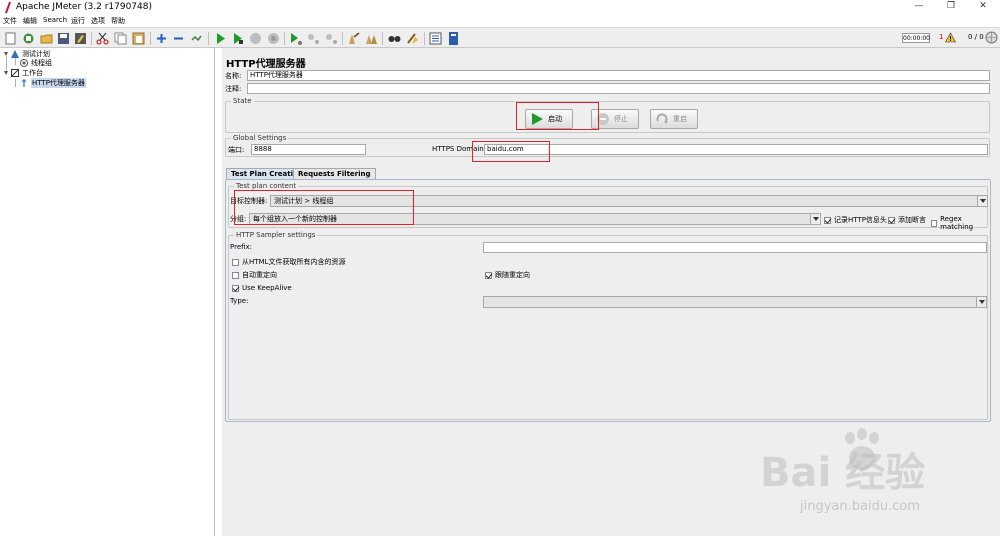 This screenshot has height=536, width=1000. I want to click on tree-item-workbench: 工作台, so click(23, 73).